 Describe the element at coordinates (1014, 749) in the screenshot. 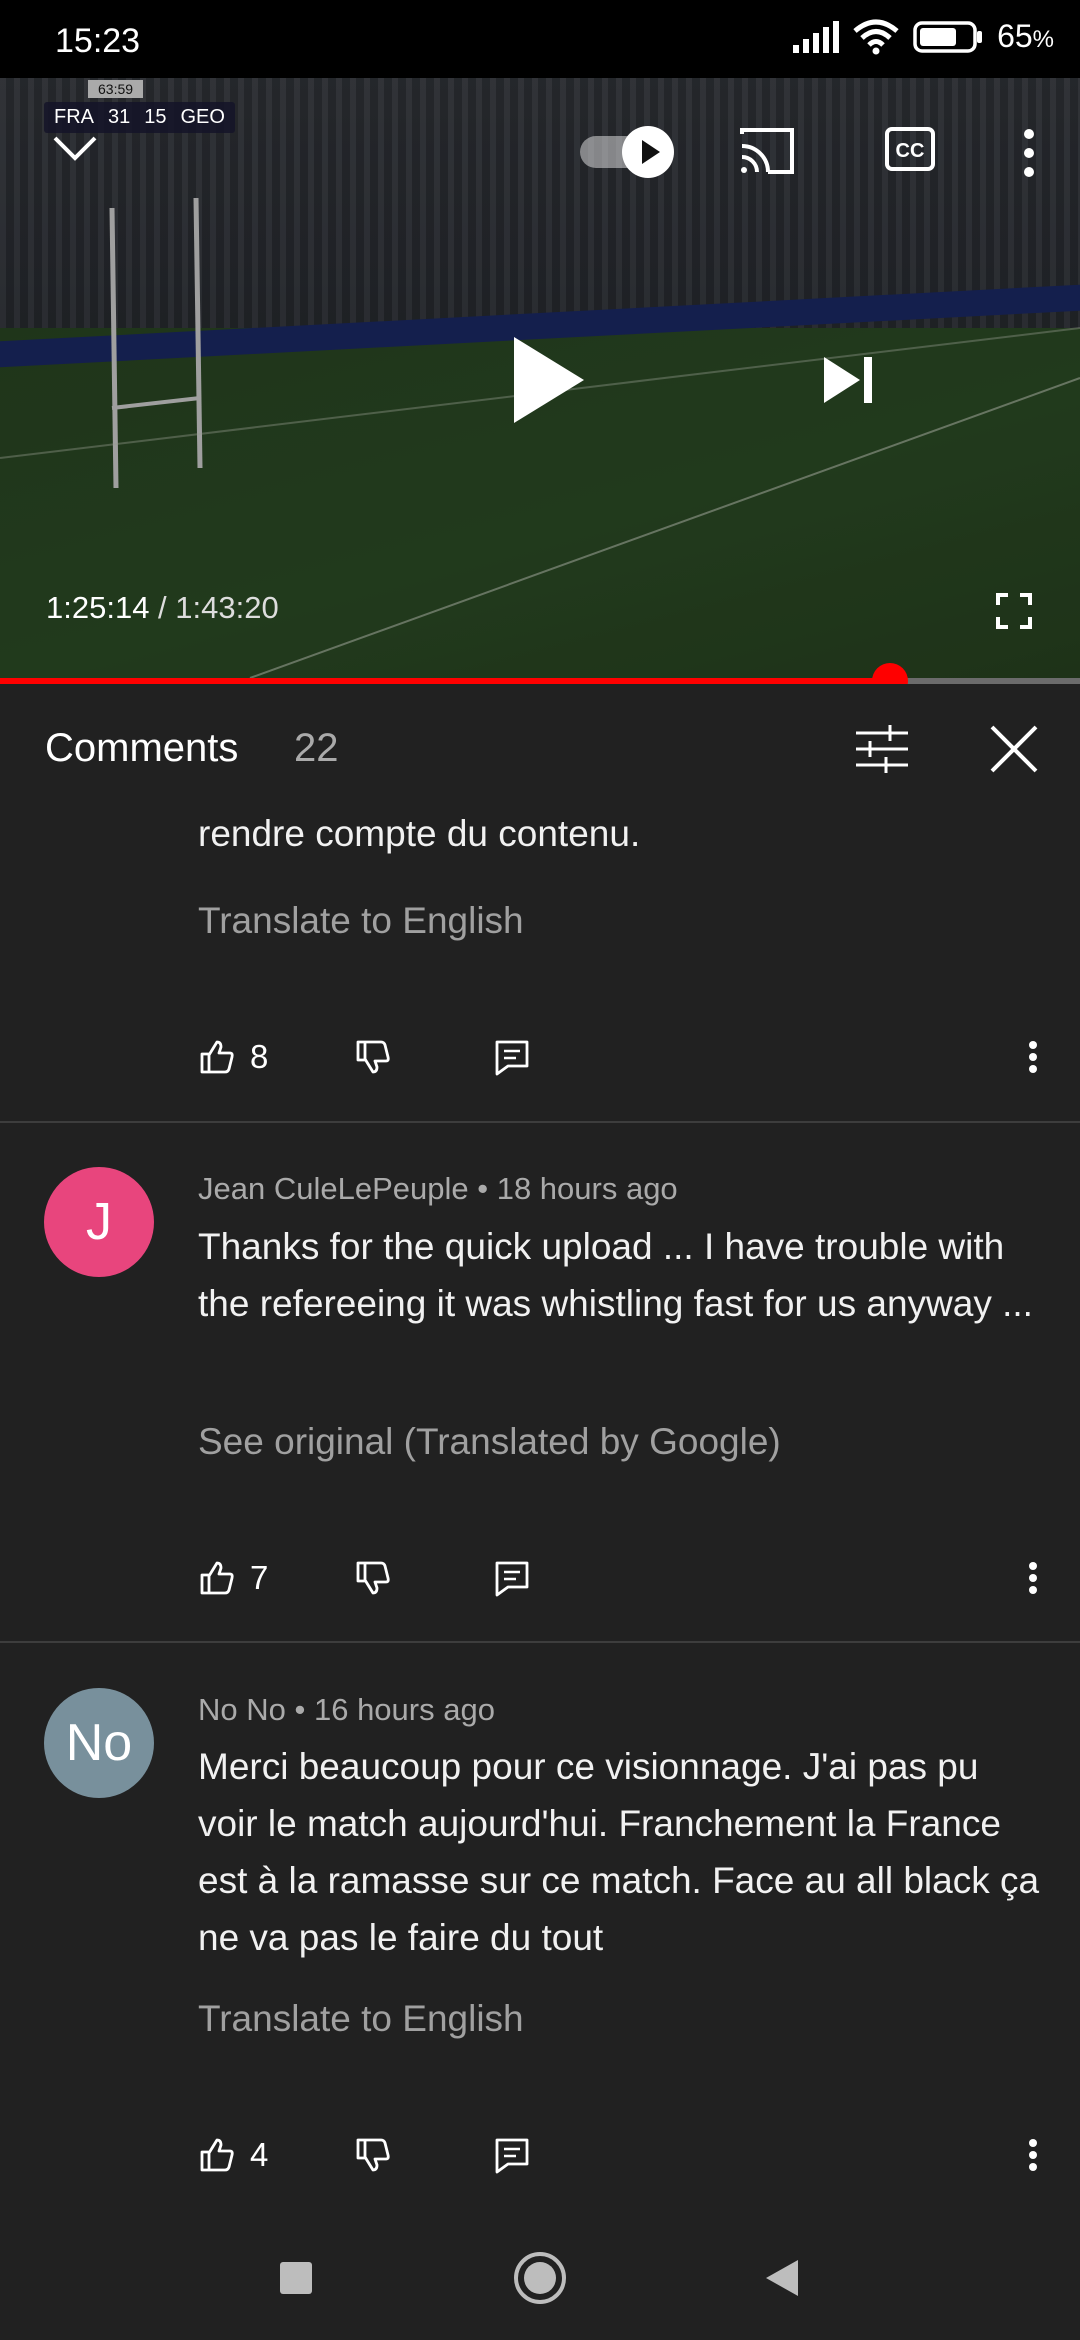

I see `close-icon` at that location.